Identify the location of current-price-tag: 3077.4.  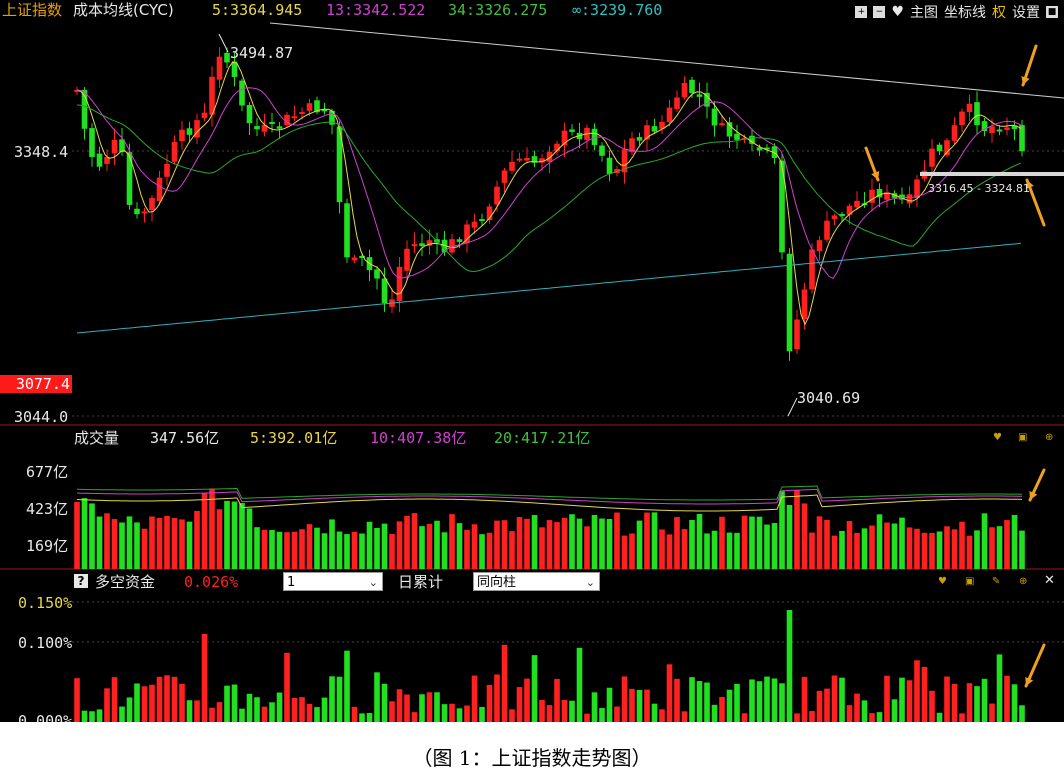
(36, 384).